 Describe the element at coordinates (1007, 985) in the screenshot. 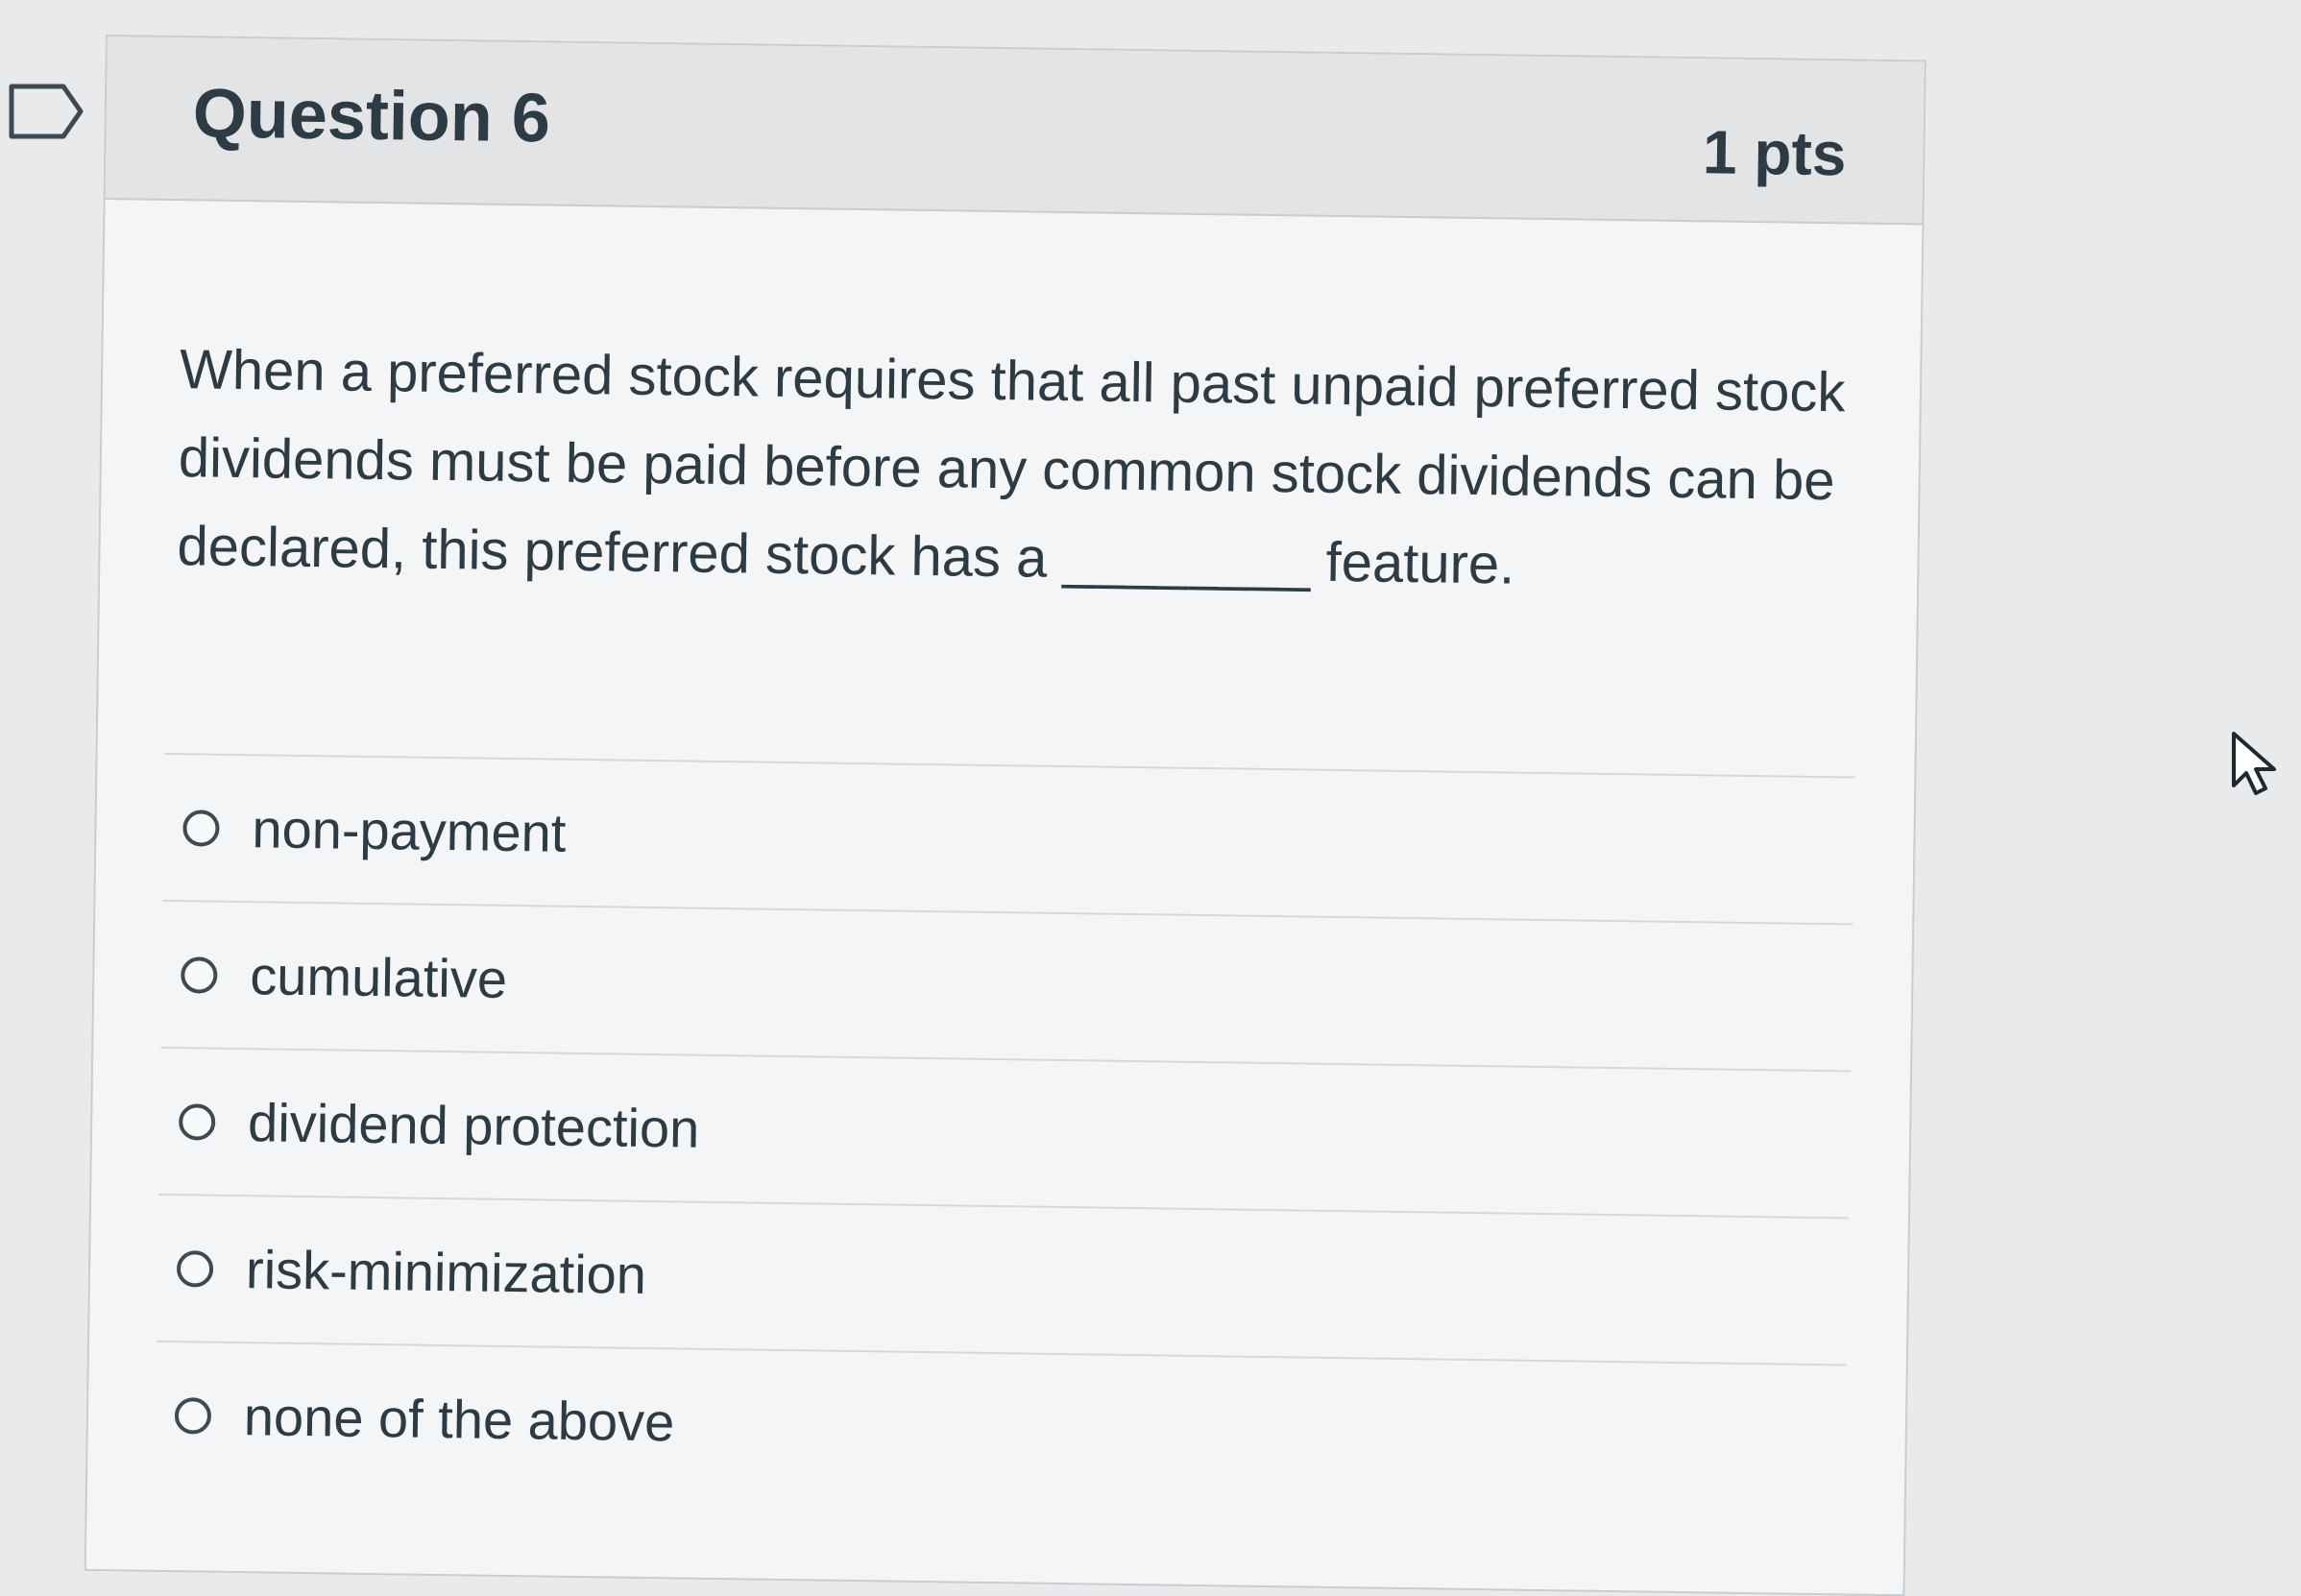

I see `answer-option: cumulative` at that location.